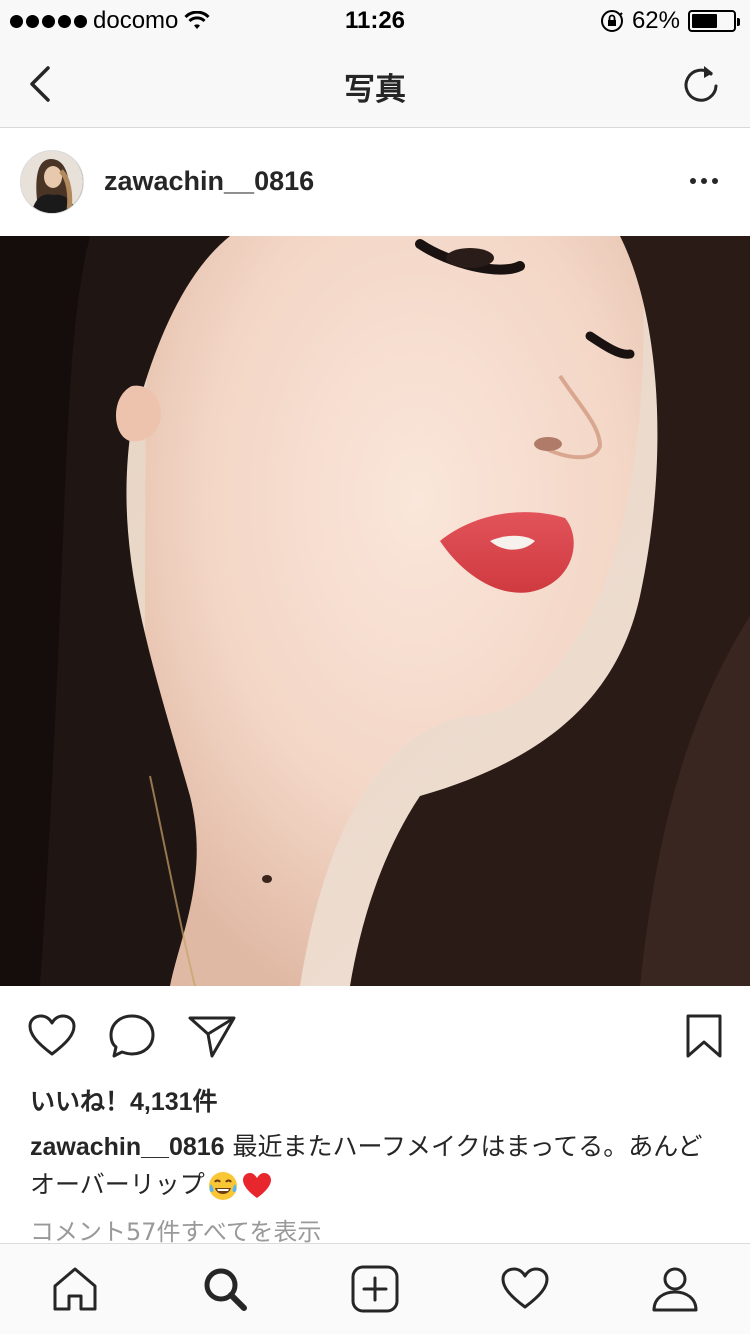  What do you see at coordinates (704, 181) in the screenshot?
I see `ellipsis-icon` at bounding box center [704, 181].